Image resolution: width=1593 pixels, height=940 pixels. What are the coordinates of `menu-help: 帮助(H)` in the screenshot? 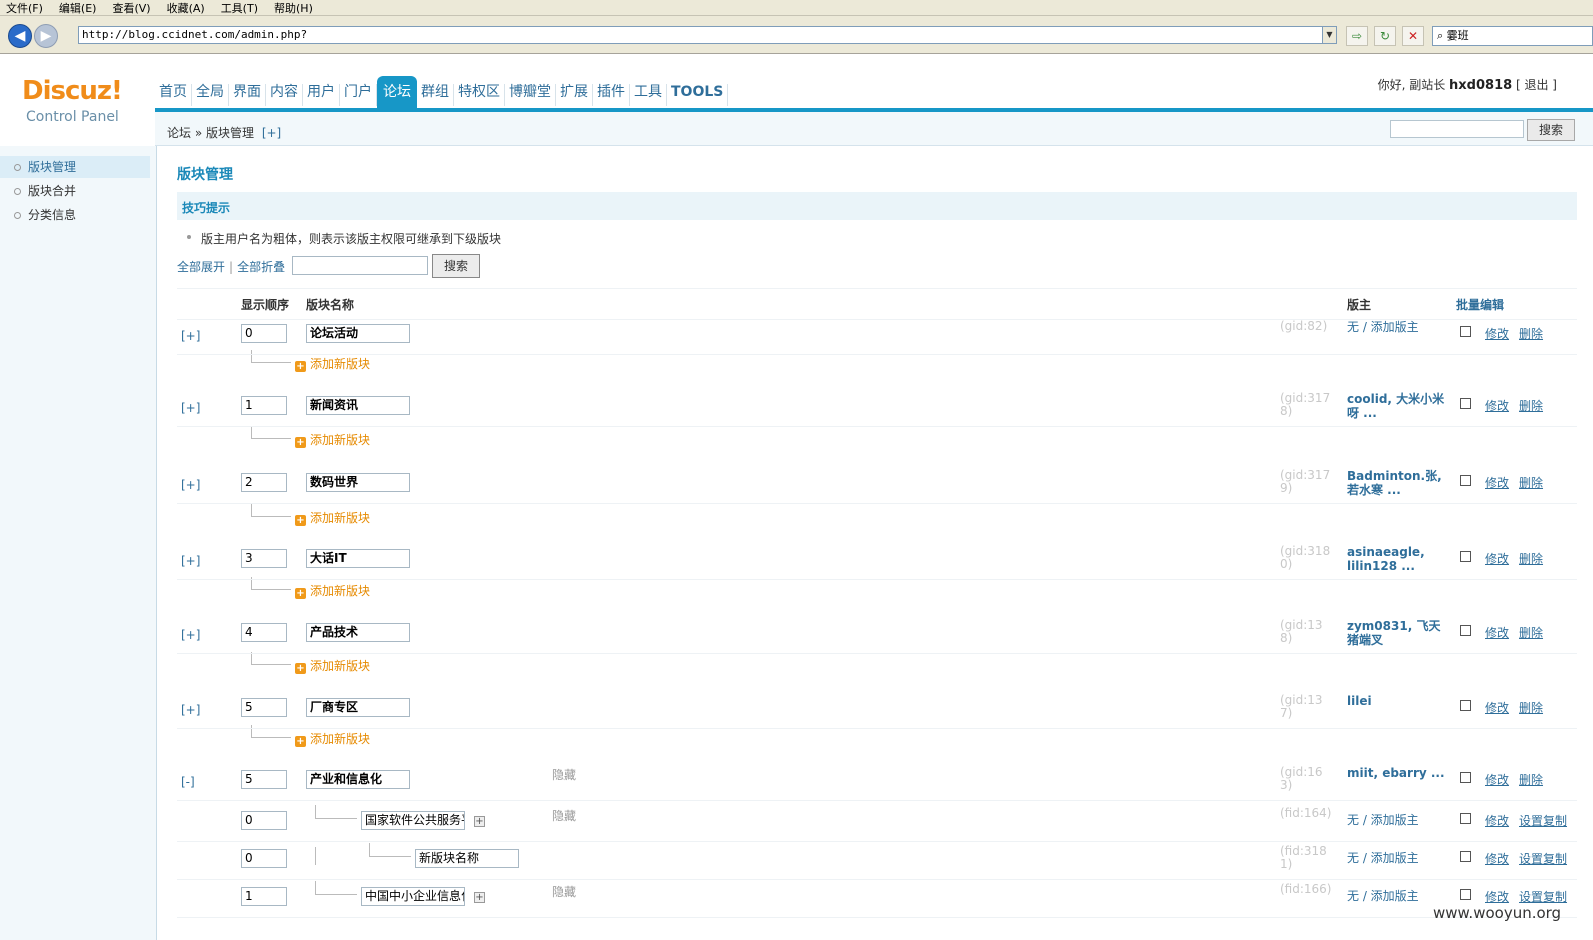 It's located at (293, 8).